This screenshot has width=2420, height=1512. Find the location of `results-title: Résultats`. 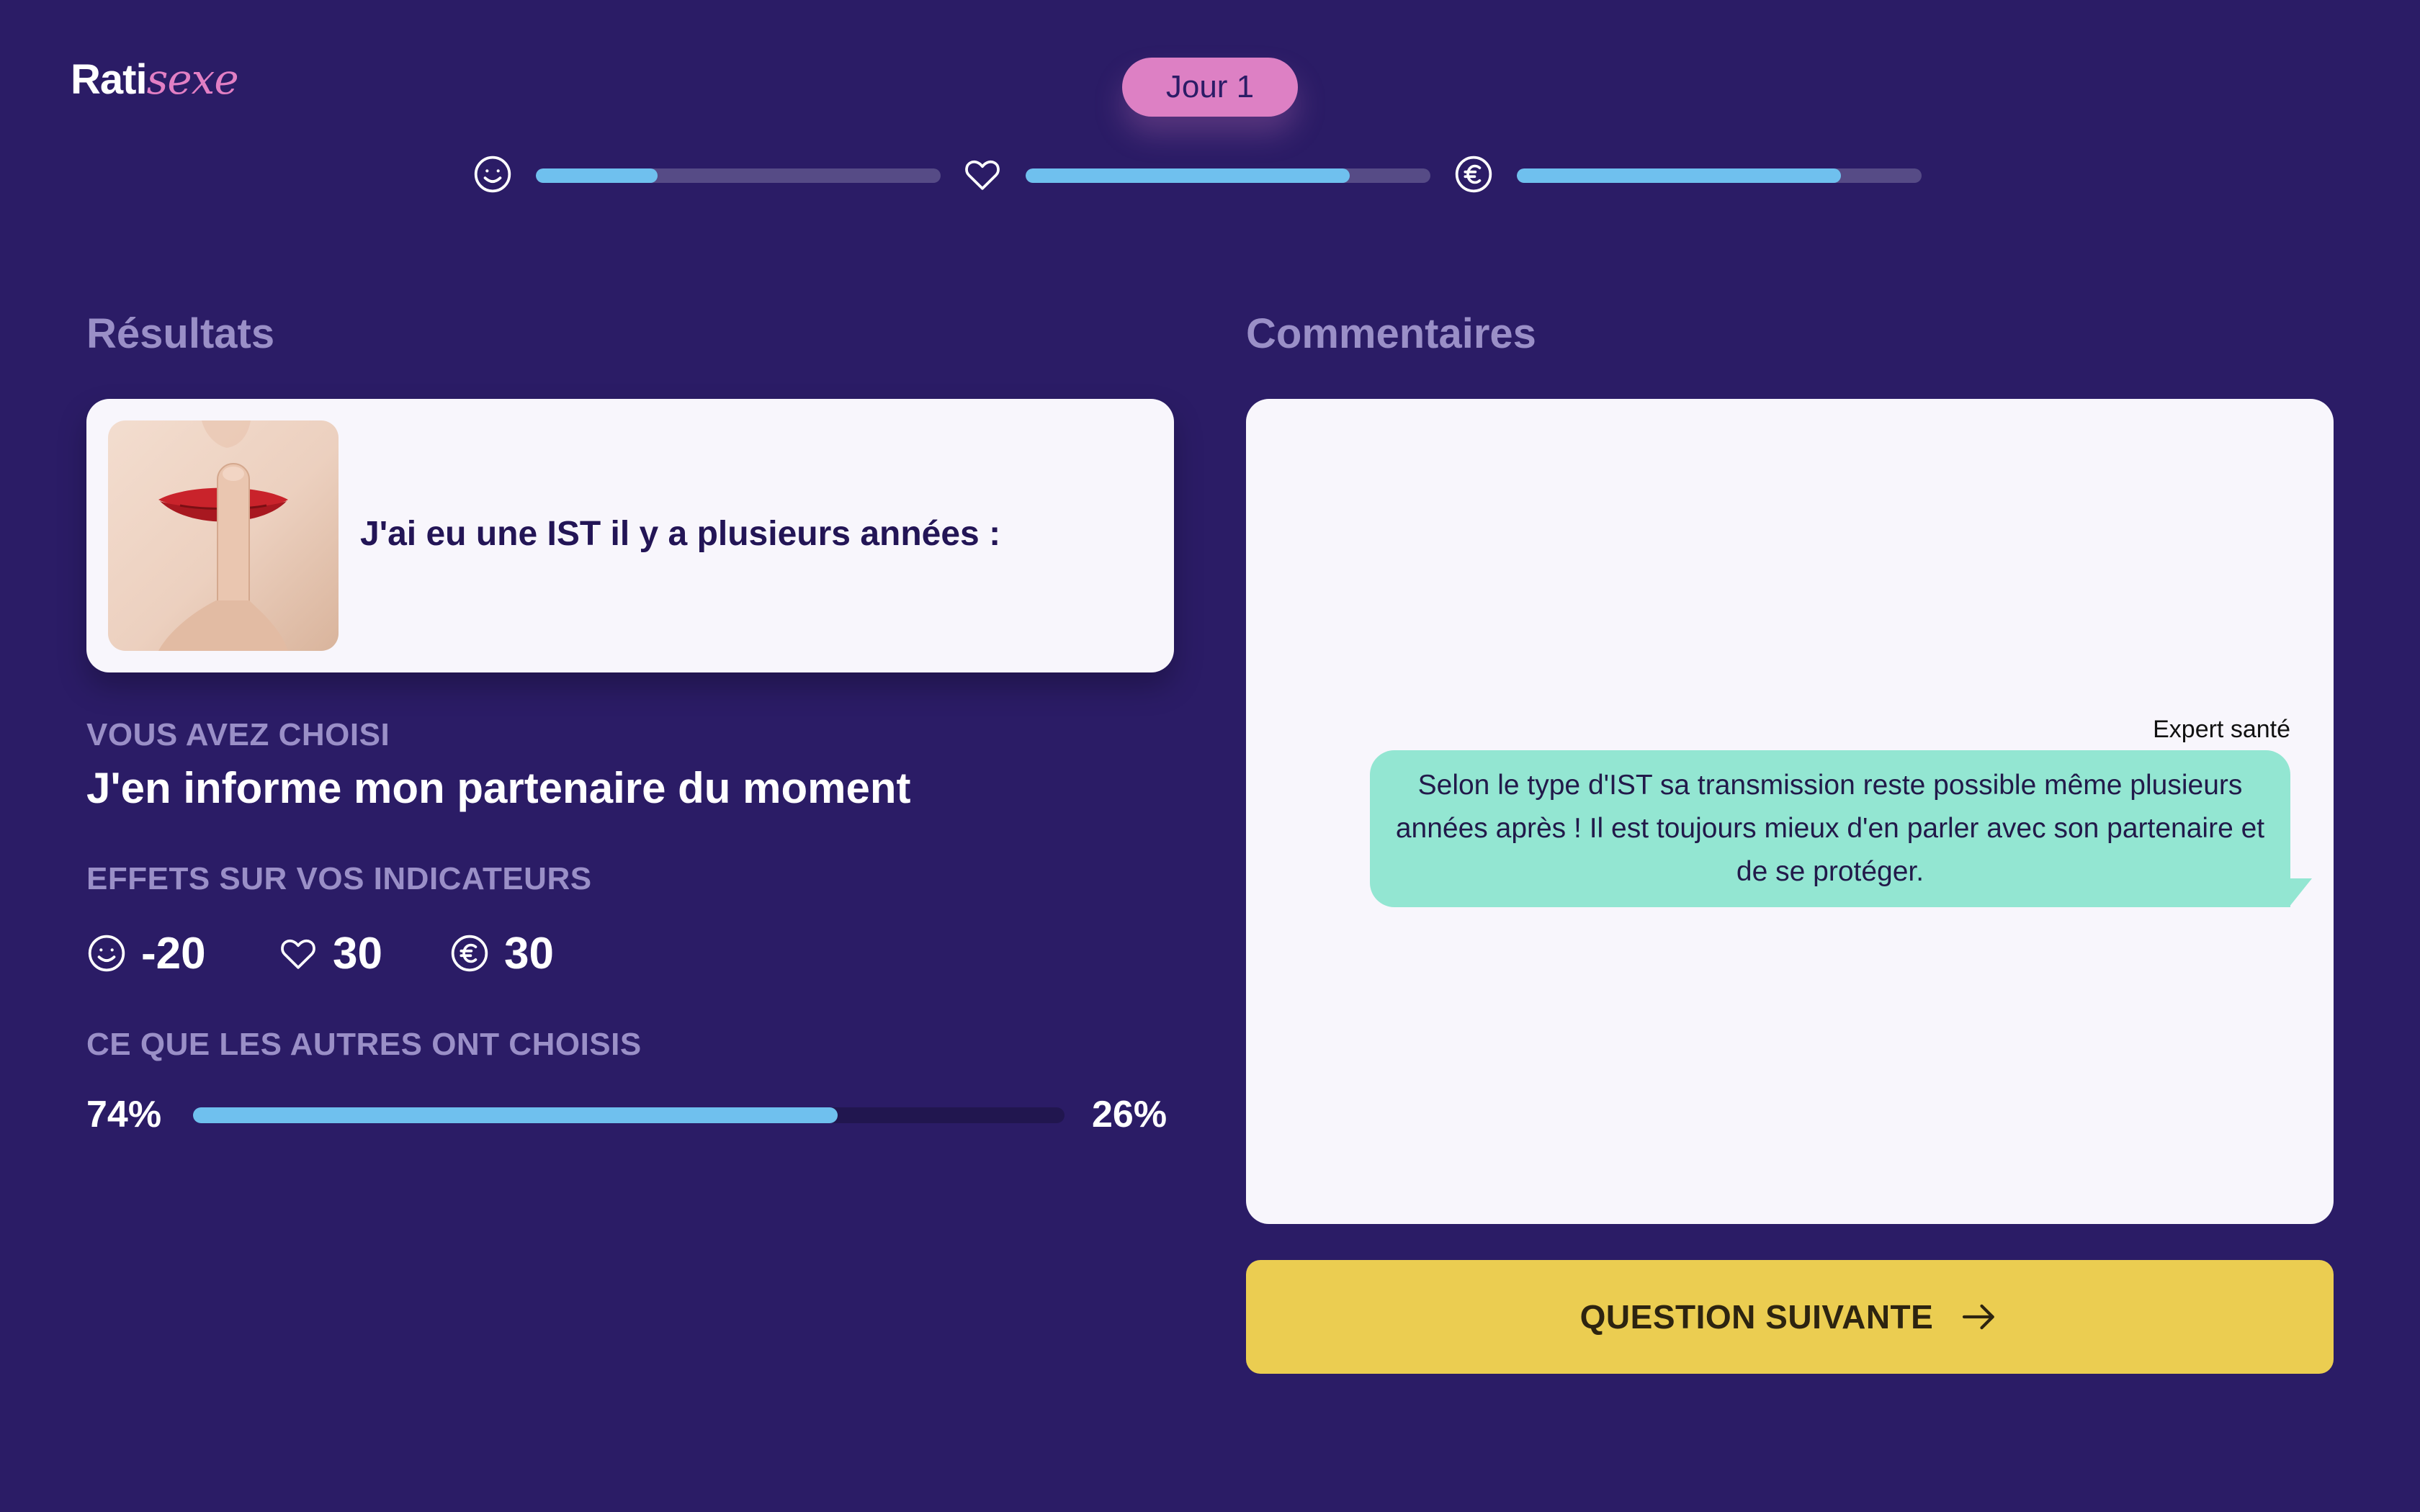

results-title: Résultats is located at coordinates (180, 333).